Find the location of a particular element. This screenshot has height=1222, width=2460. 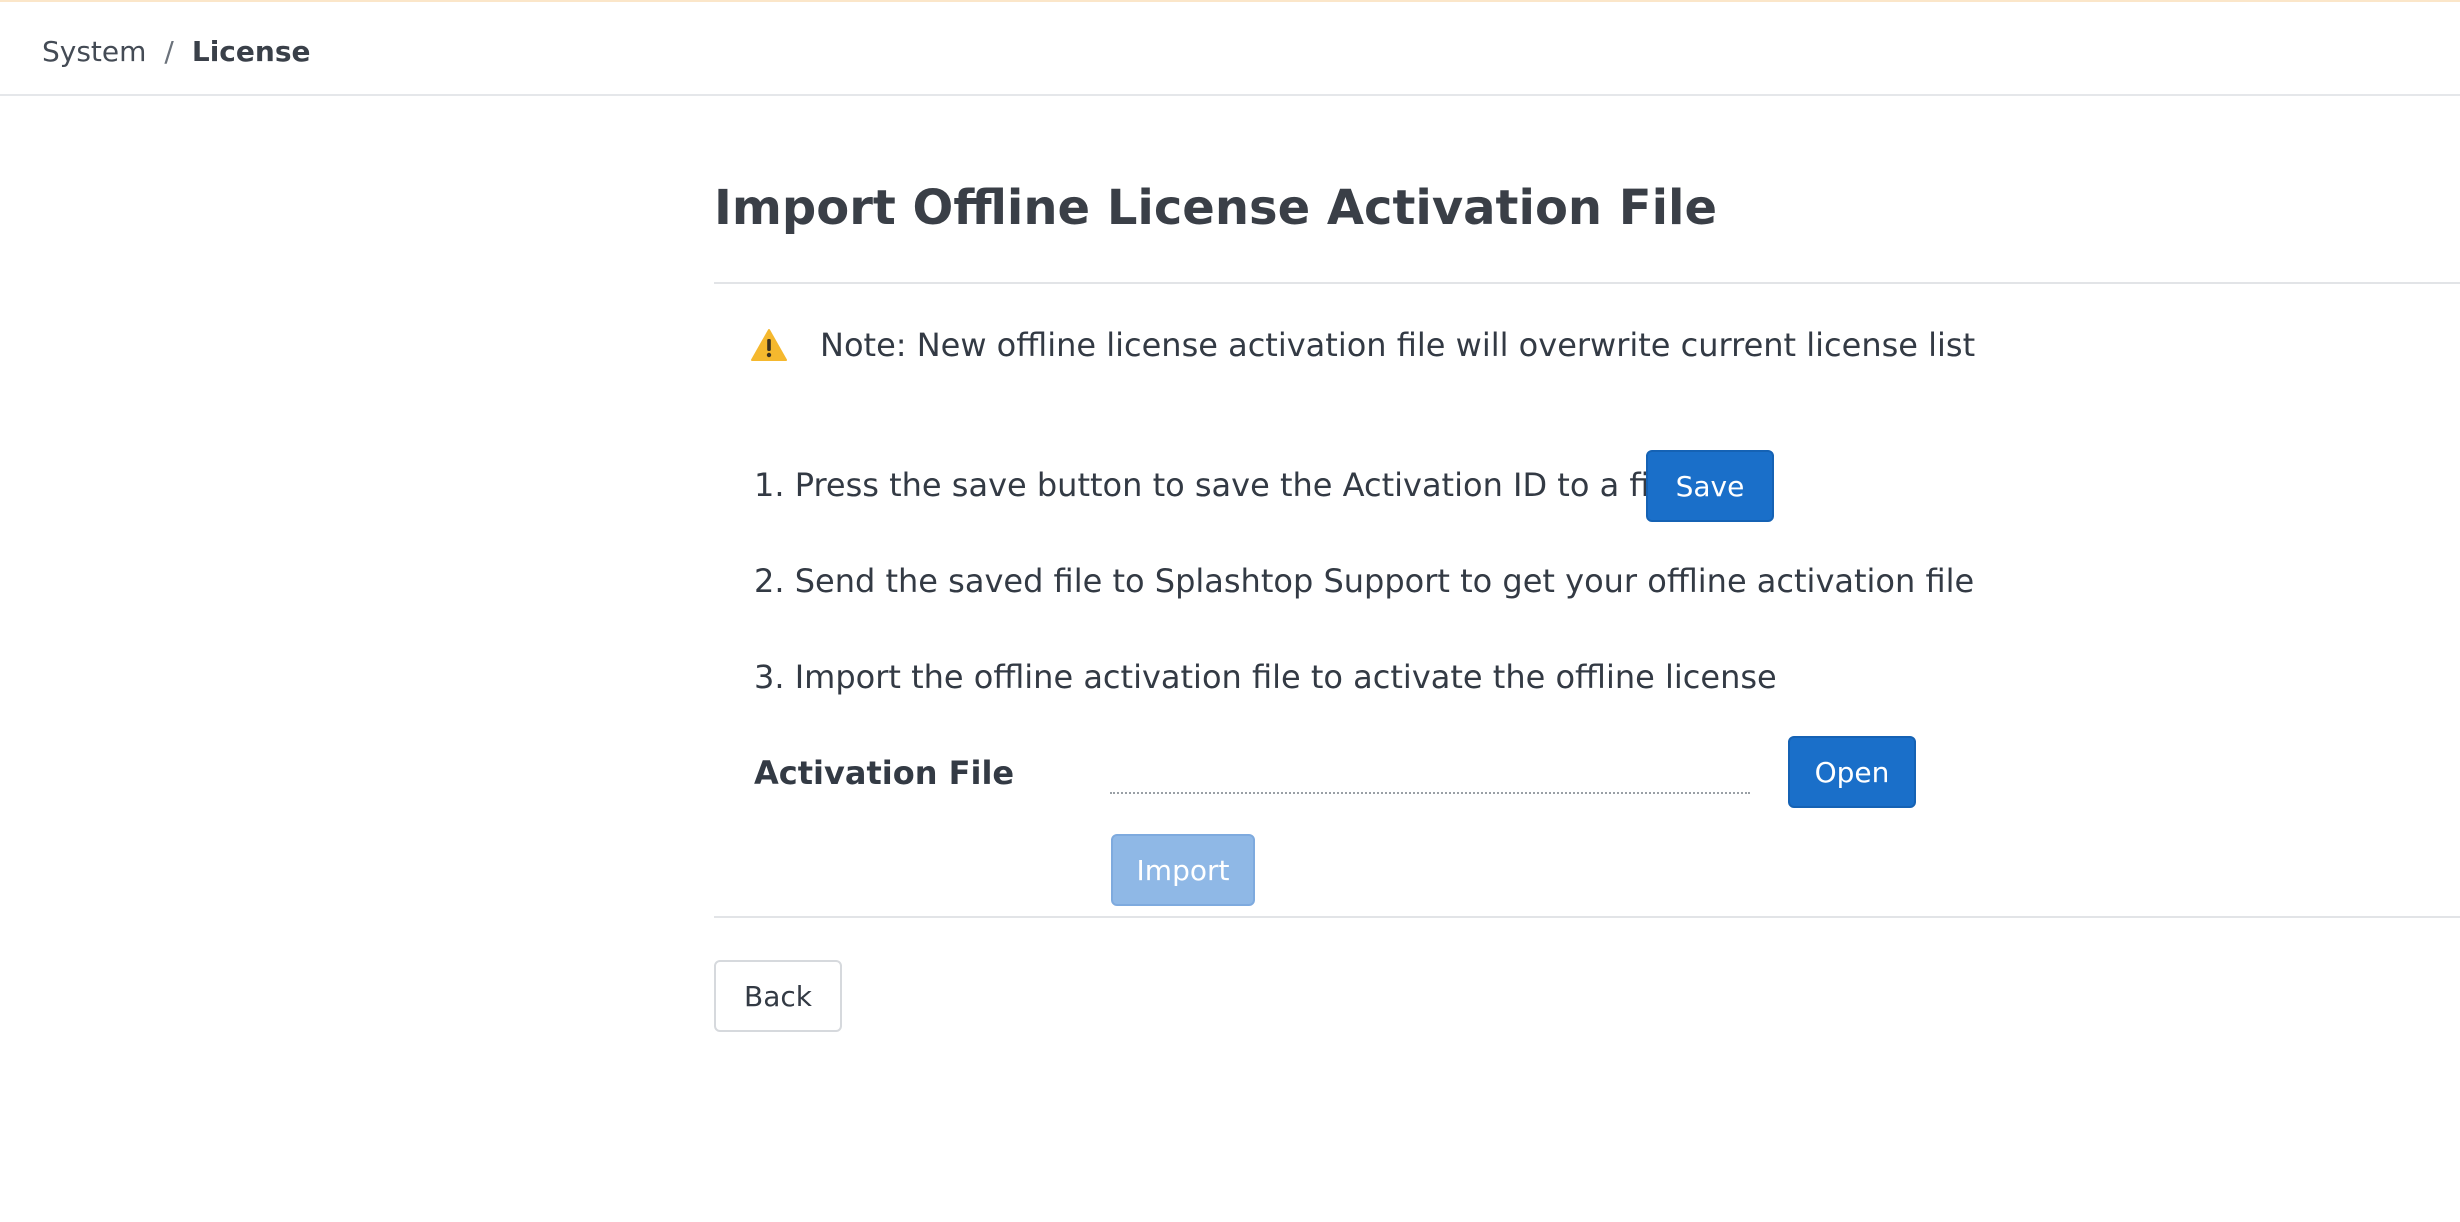

page-title: Import Offline License Activation File is located at coordinates (1216, 208).